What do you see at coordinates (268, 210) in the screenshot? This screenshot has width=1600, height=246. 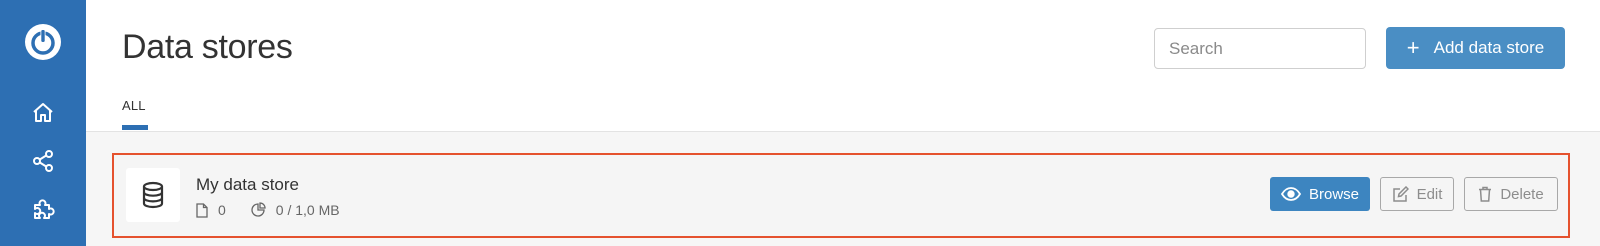 I see `data-store-meta: 0 0 / 1,0 MB` at bounding box center [268, 210].